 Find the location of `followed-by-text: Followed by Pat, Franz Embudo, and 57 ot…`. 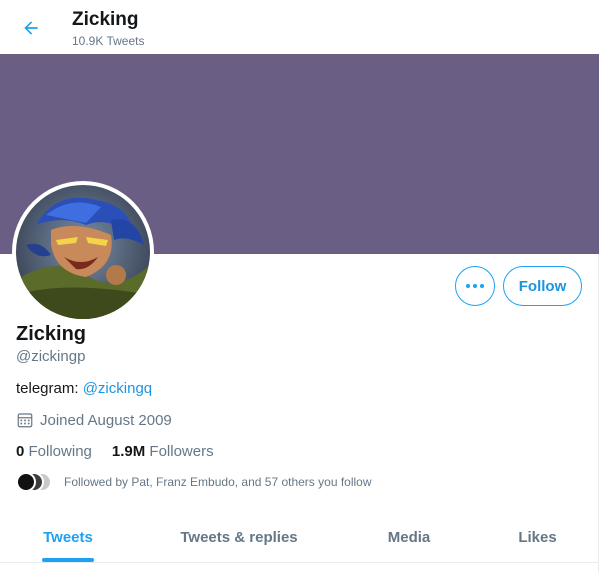

followed-by-text: Followed by Pat, Franz Embudo, and 57 ot… is located at coordinates (218, 482).